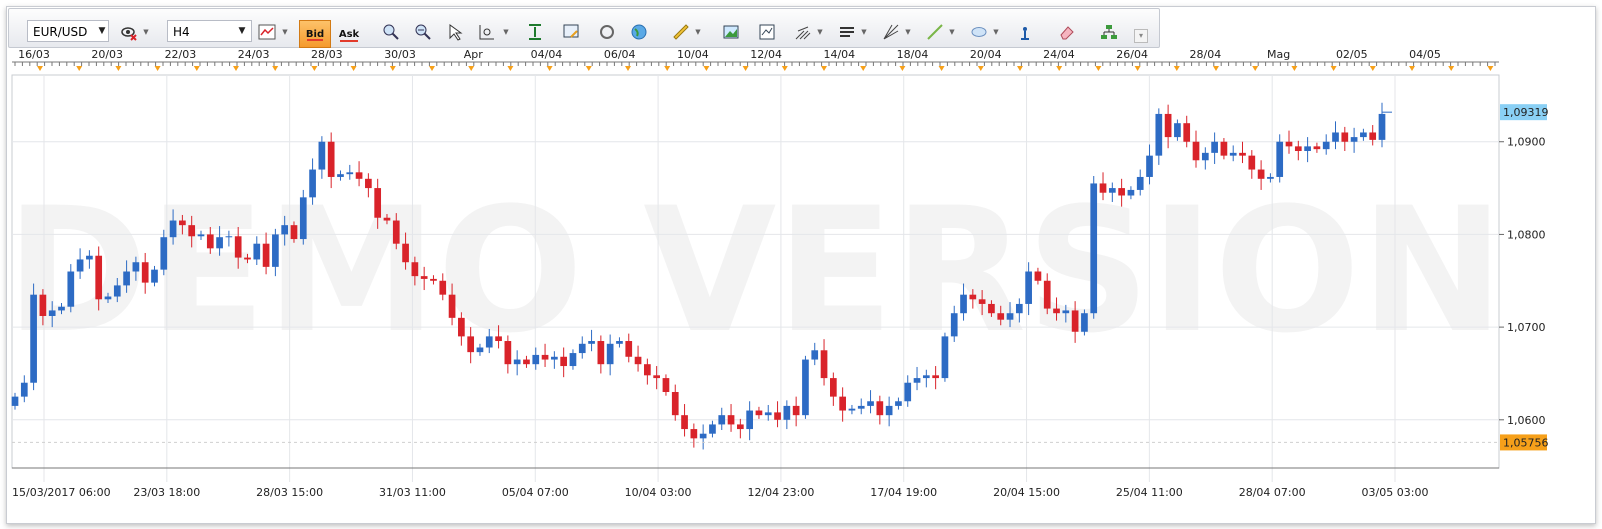 The image size is (1602, 529). I want to click on current-price-label: 1,09319, so click(1526, 112).